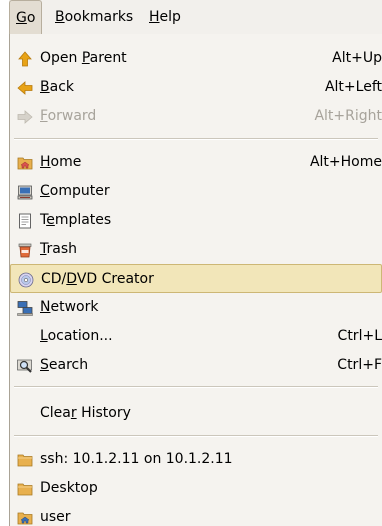 This screenshot has height=526, width=382. What do you see at coordinates (44, 116) in the screenshot?
I see `forward-mnemonic: F` at bounding box center [44, 116].